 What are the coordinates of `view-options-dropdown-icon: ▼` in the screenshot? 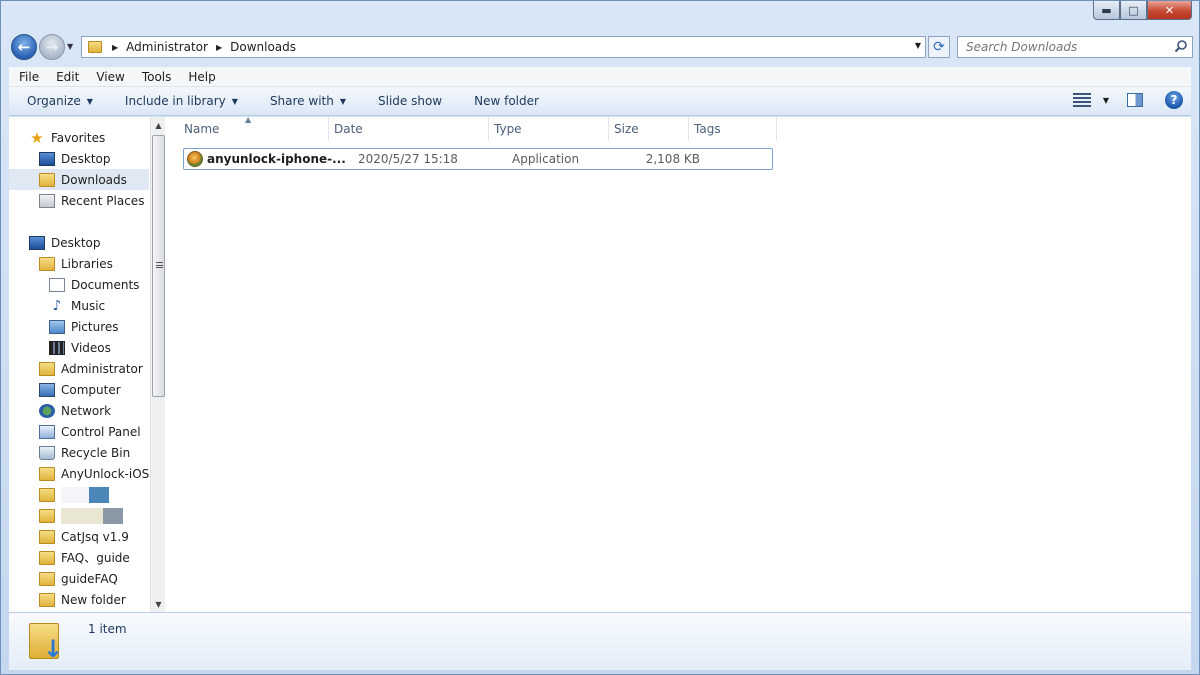 It's located at (1106, 100).